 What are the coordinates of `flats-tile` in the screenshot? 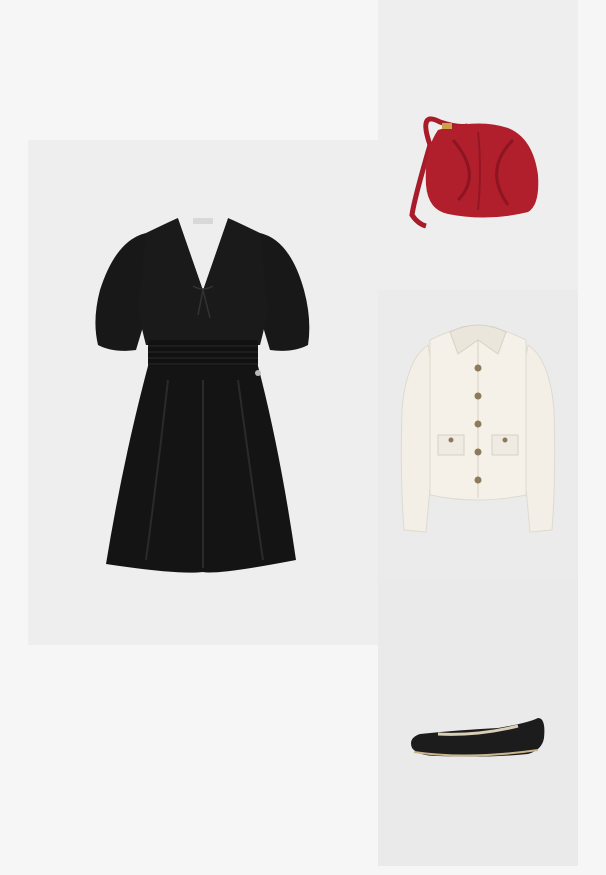 It's located at (478, 722).